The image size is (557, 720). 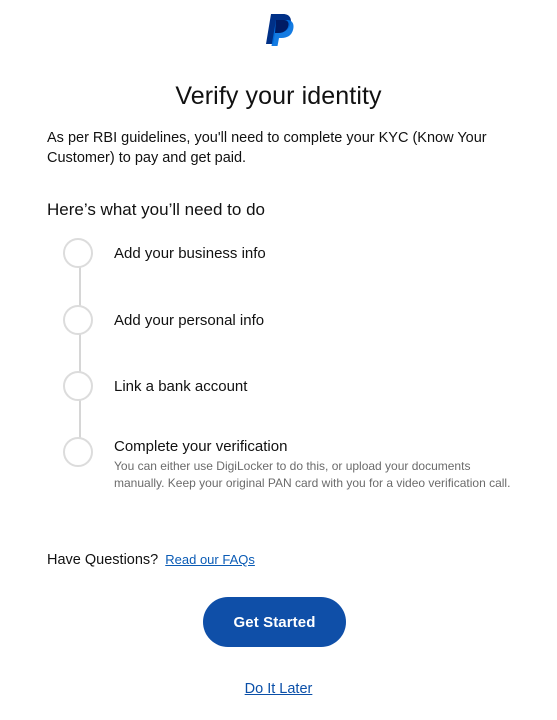 I want to click on step-3-circle-icon, so click(x=78, y=386).